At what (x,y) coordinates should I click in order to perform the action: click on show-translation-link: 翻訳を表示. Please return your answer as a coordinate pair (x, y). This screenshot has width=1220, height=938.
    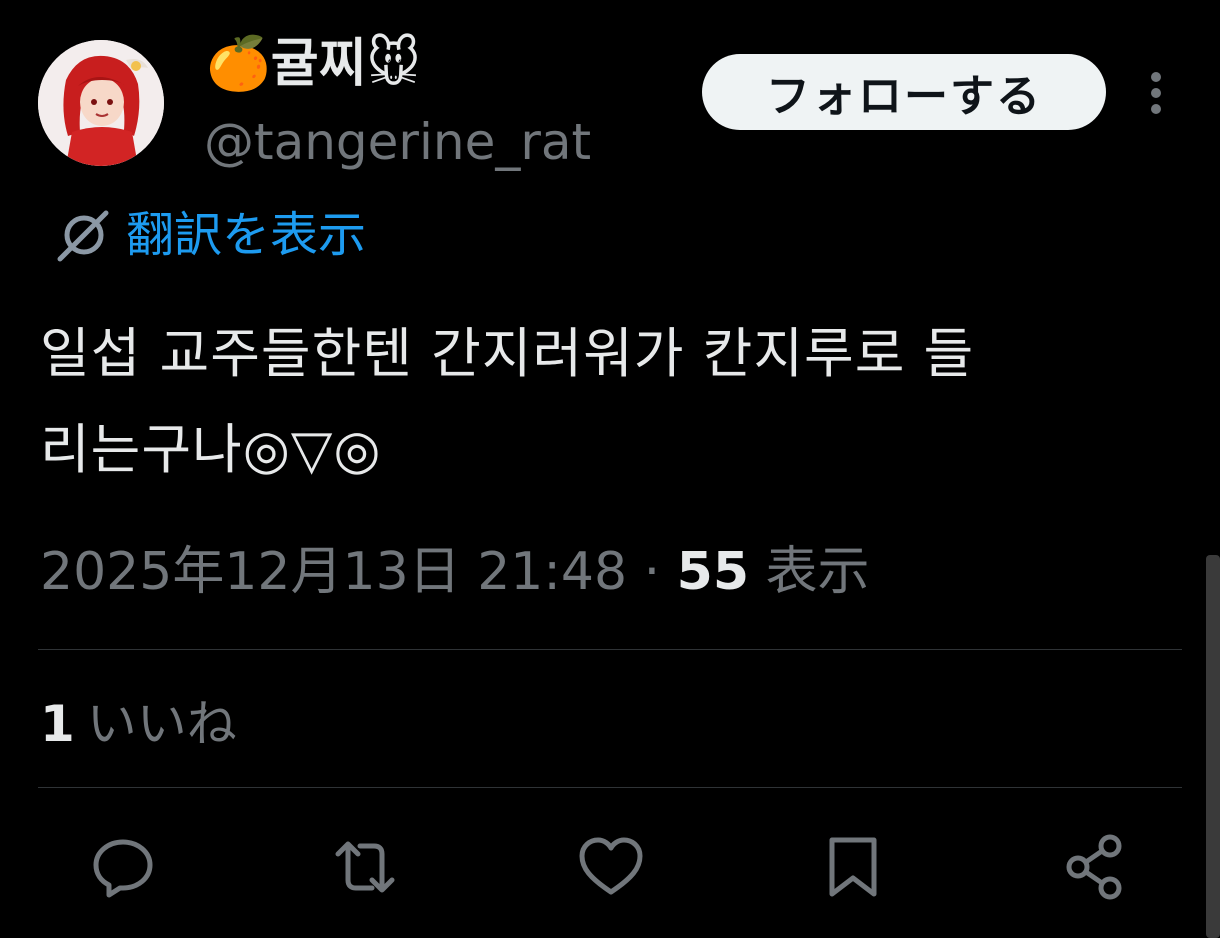
    Looking at the image, I should click on (209, 235).